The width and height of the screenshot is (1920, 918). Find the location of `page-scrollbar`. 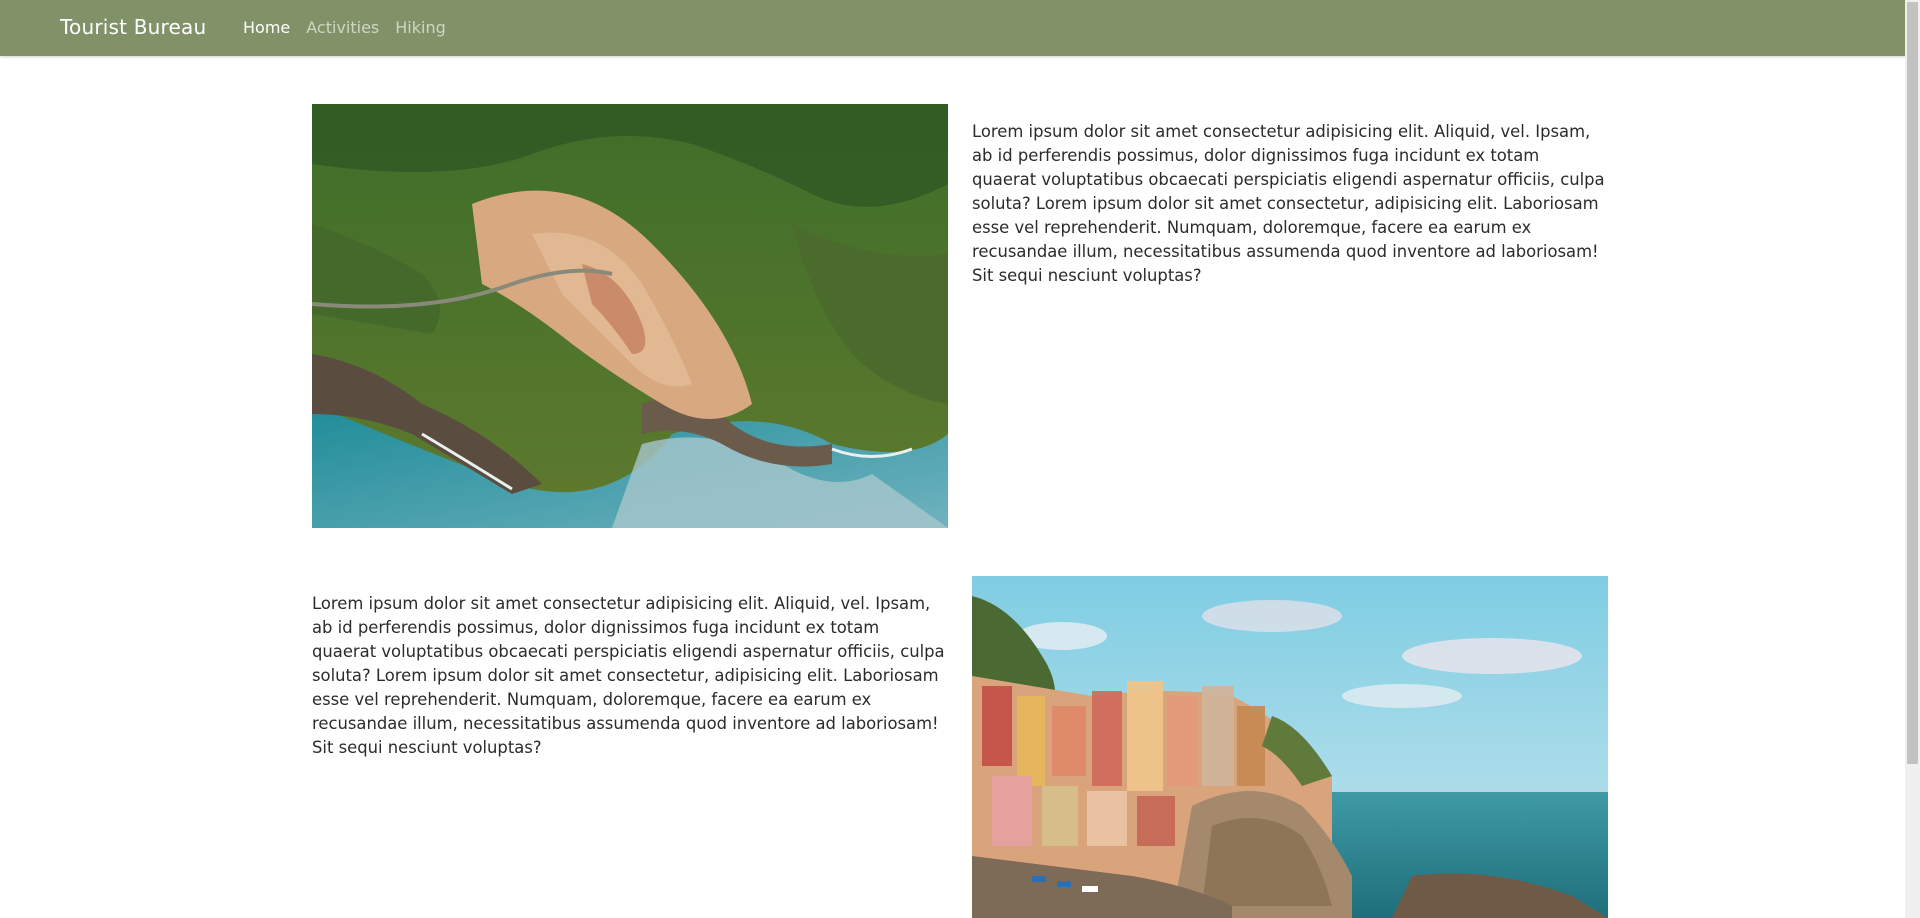

page-scrollbar is located at coordinates (1912, 459).